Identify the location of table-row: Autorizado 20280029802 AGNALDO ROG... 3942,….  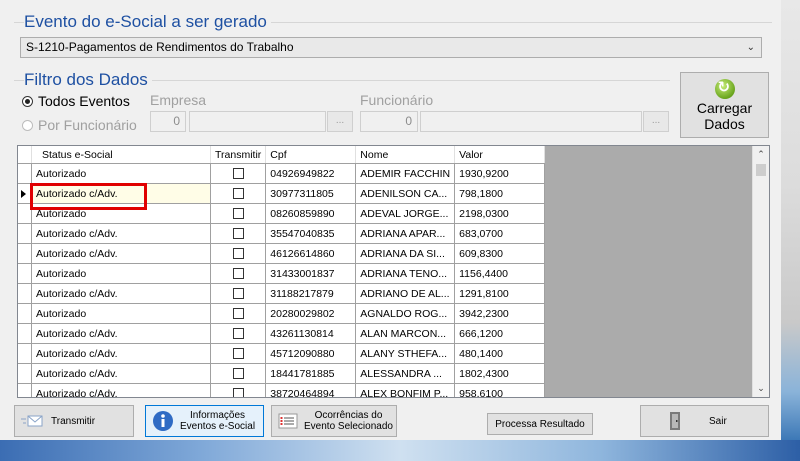
(282, 313).